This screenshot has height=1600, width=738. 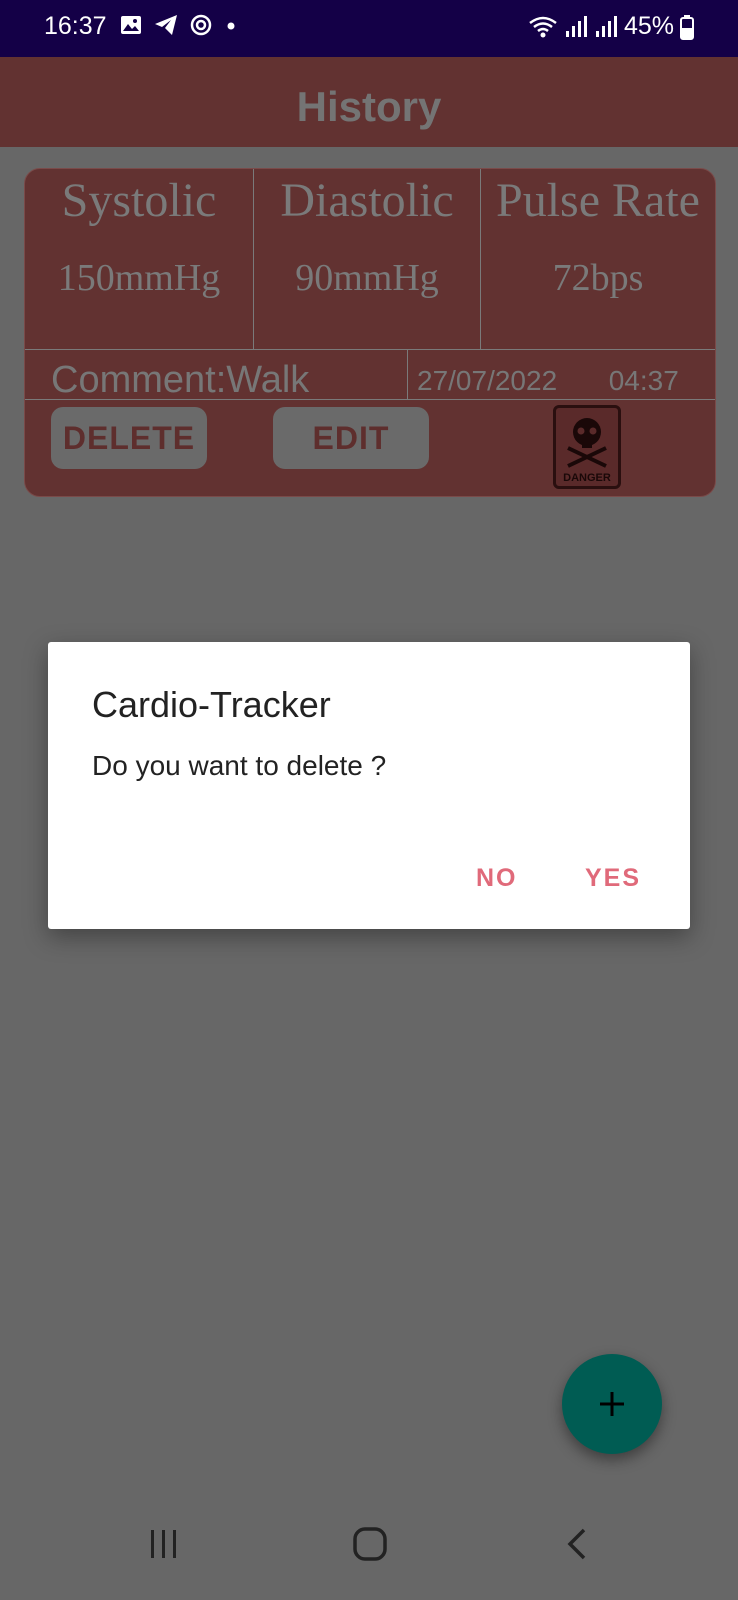 What do you see at coordinates (179, 25) in the screenshot?
I see `notification-icons` at bounding box center [179, 25].